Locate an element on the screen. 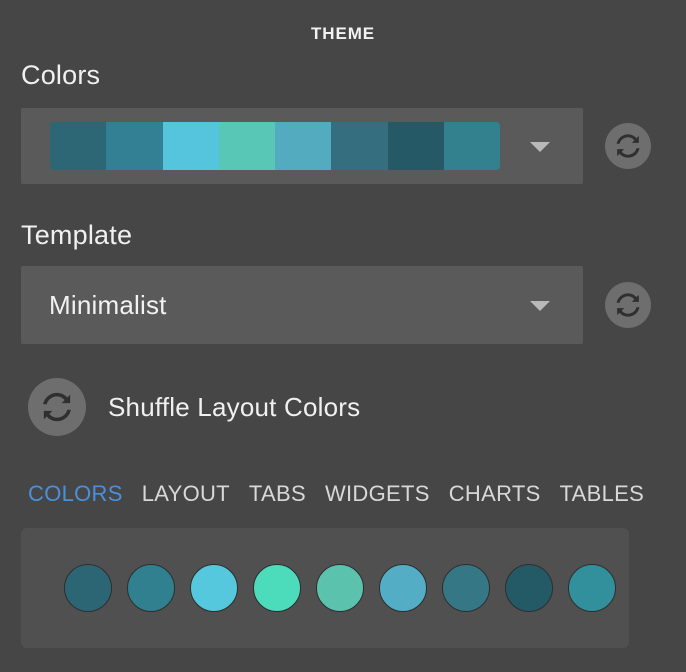 The height and width of the screenshot is (672, 686). template-section-label: Template is located at coordinates (77, 235).